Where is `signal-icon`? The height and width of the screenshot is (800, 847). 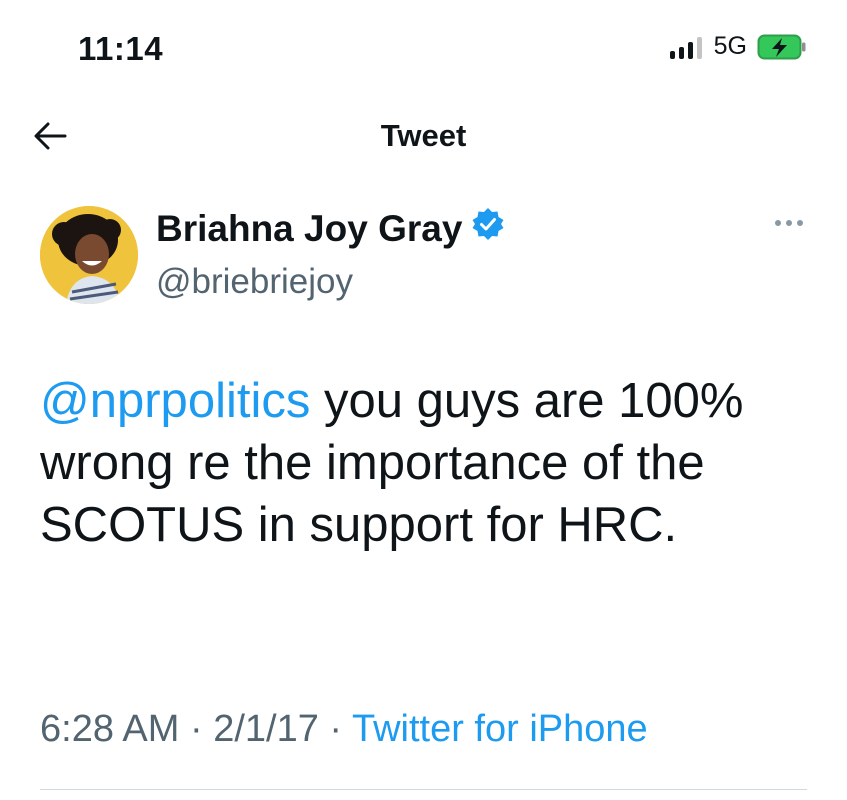 signal-icon is located at coordinates (685, 47).